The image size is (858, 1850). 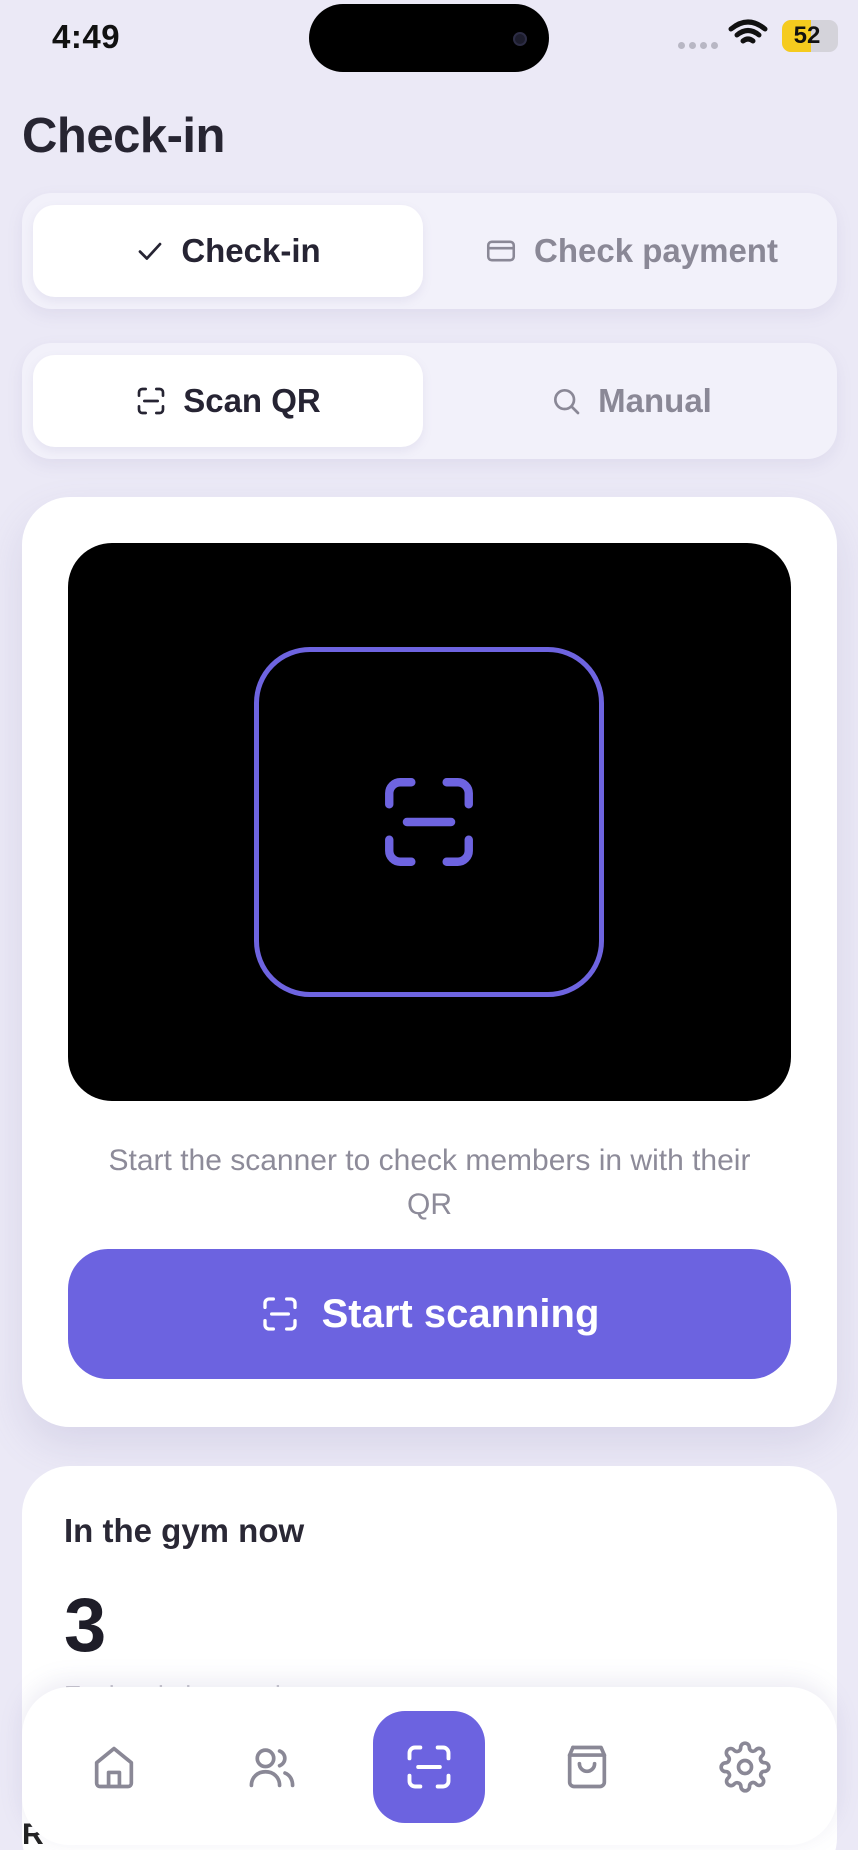 What do you see at coordinates (748, 31) in the screenshot?
I see `wifi-icon` at bounding box center [748, 31].